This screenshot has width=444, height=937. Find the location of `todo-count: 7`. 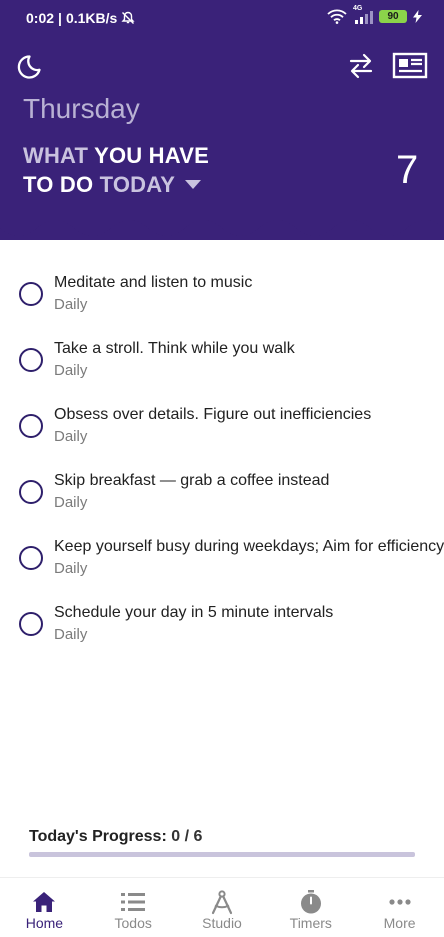

todo-count: 7 is located at coordinates (407, 170).